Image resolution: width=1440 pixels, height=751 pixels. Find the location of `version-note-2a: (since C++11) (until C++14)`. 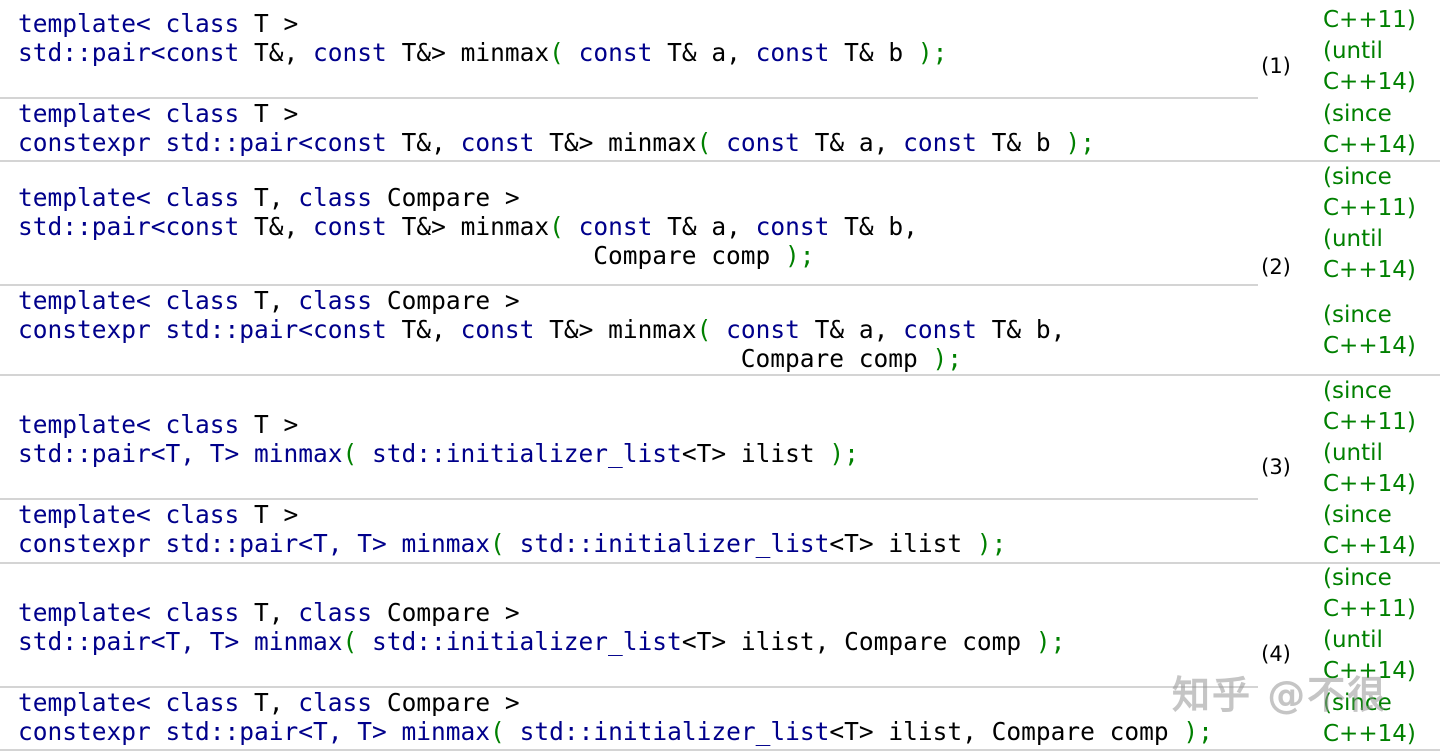

version-note-2a: (since C++11) (until C++14) is located at coordinates (1369, 223).